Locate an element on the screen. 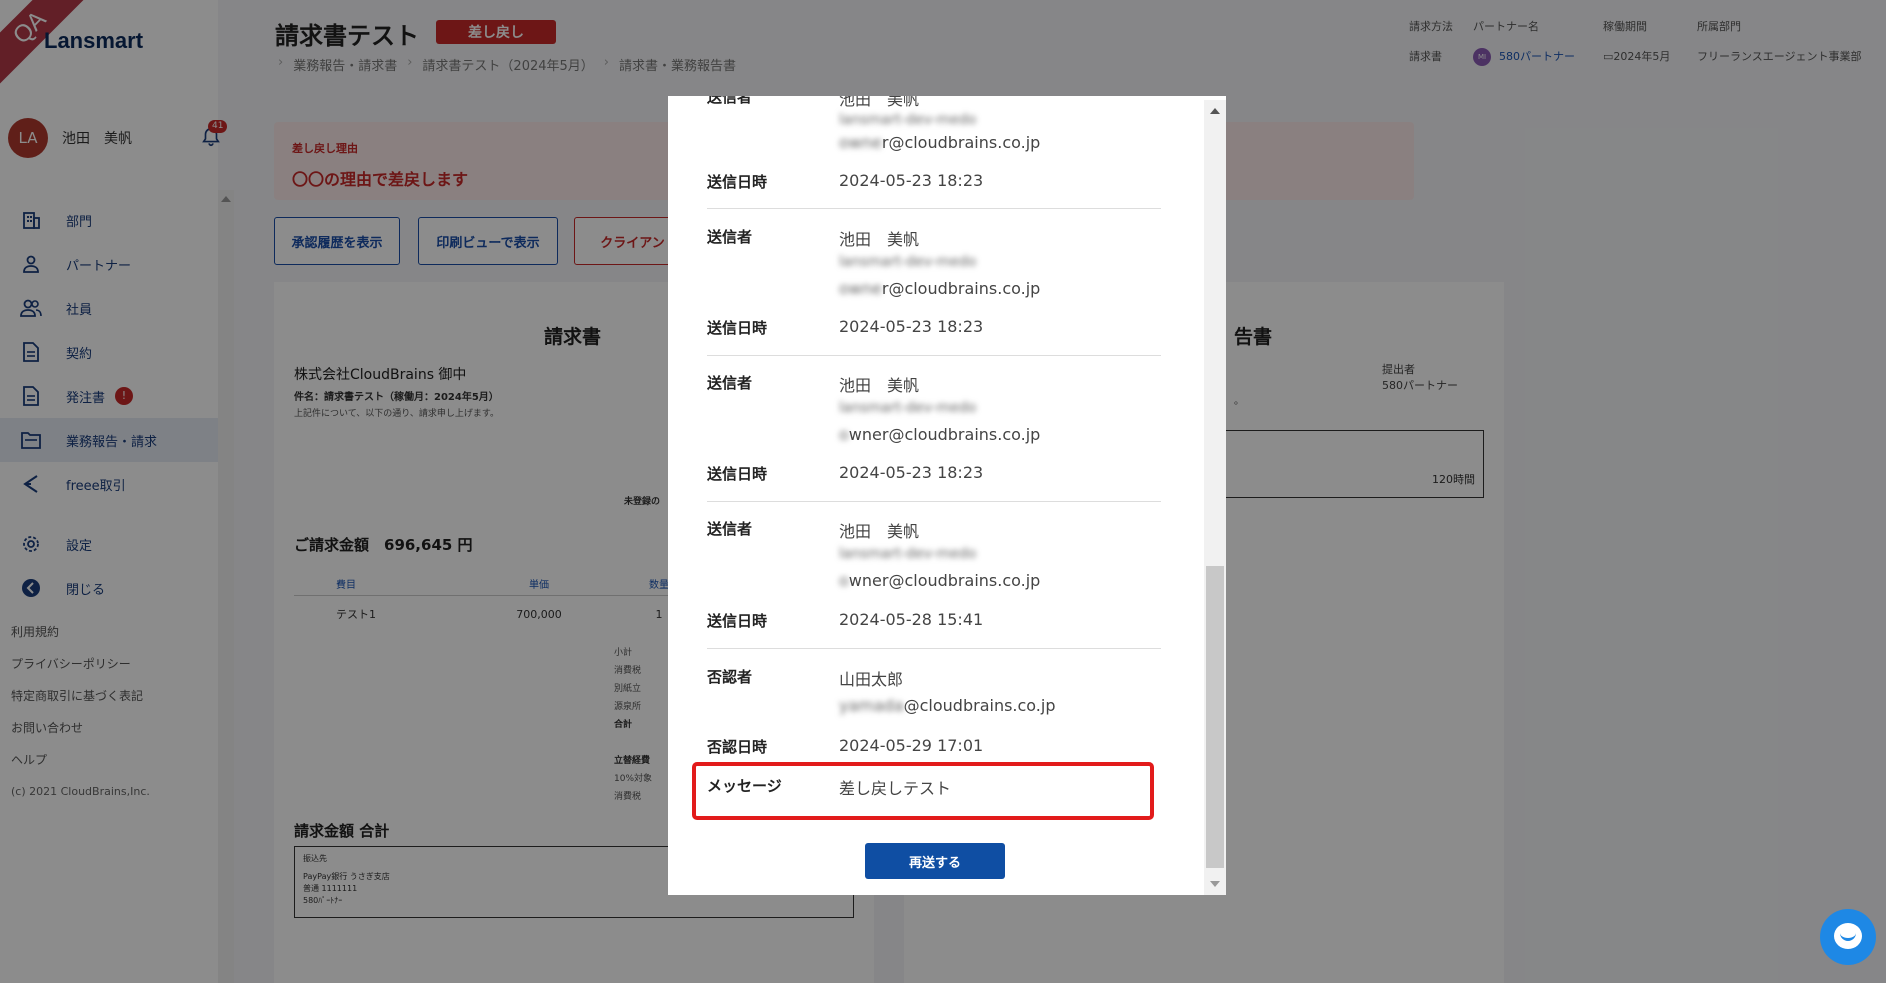 The image size is (1886, 983). message-label: メッセージ is located at coordinates (744, 786).